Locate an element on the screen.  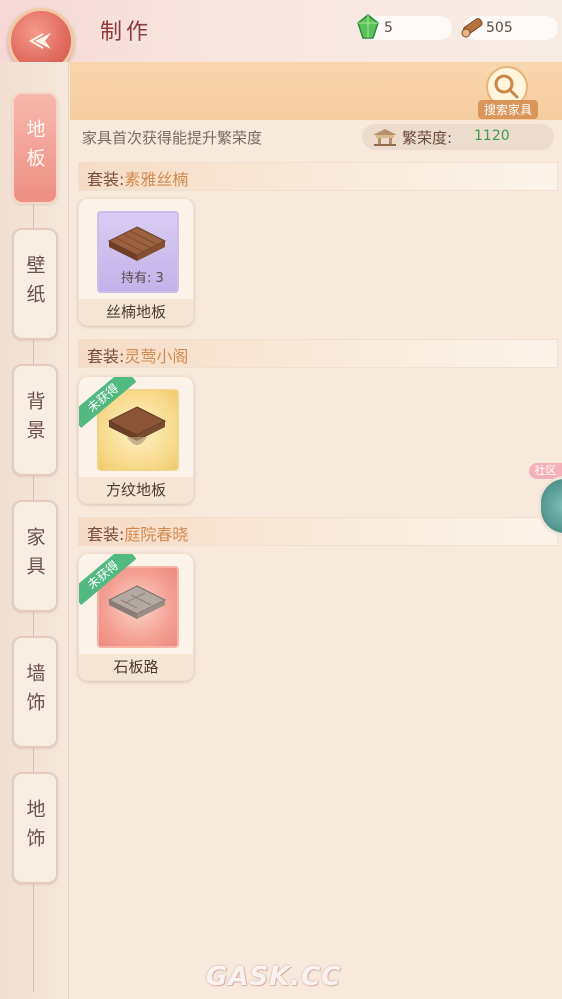
furniture-card: 持有: 3 丝楠地板 is located at coordinates (136, 262).